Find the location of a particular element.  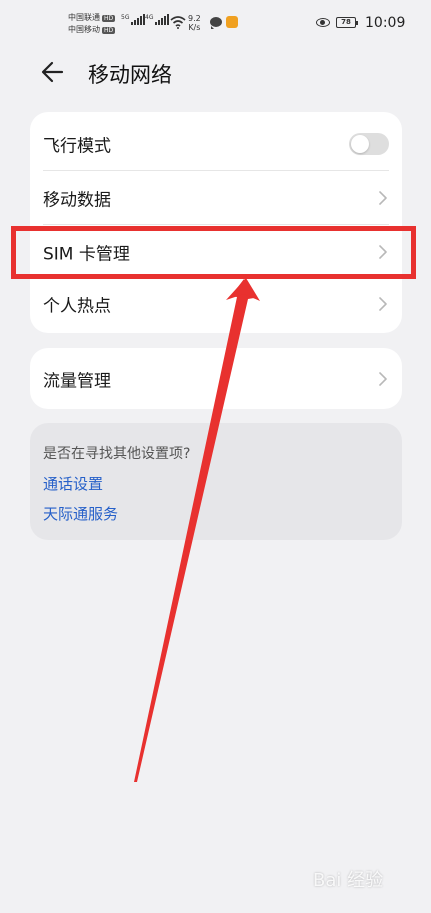

status-time: 10:09 is located at coordinates (385, 23).